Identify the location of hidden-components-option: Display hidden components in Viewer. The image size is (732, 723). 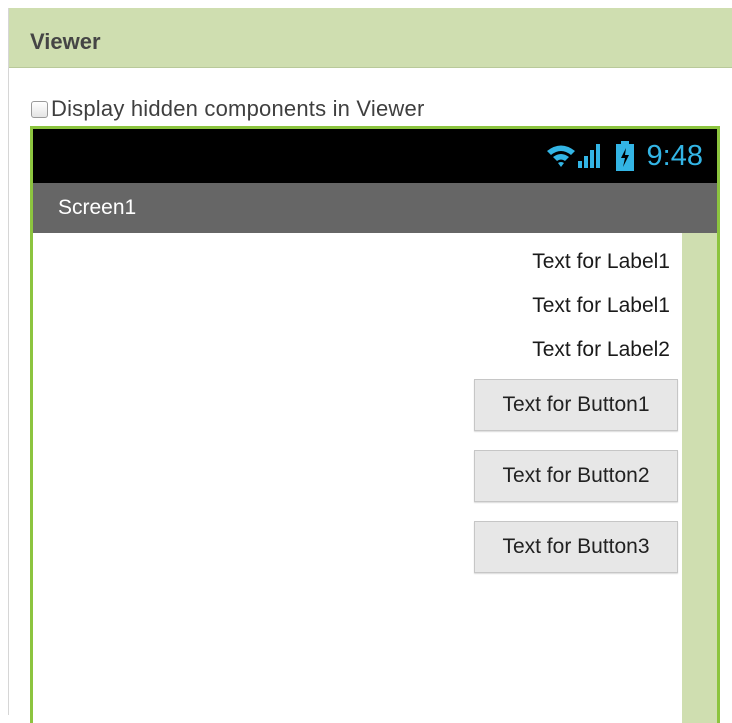
(227, 109).